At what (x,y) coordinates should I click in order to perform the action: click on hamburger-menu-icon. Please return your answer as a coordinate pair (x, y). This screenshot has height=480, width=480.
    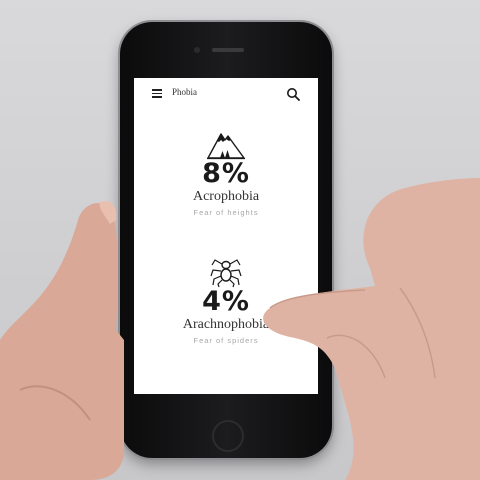
    Looking at the image, I should click on (157, 93).